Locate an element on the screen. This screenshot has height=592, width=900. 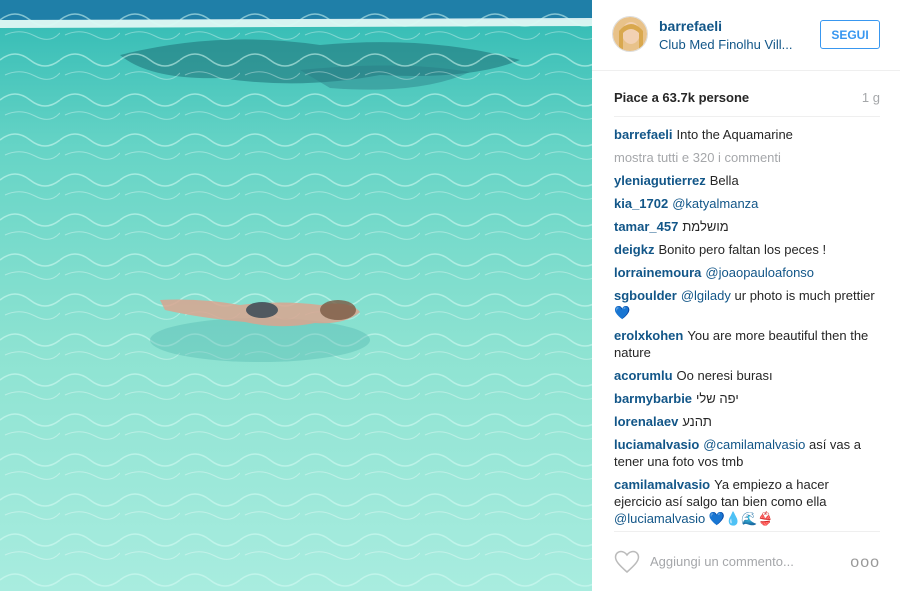
comment-username: barmybarbie is located at coordinates (653, 398).